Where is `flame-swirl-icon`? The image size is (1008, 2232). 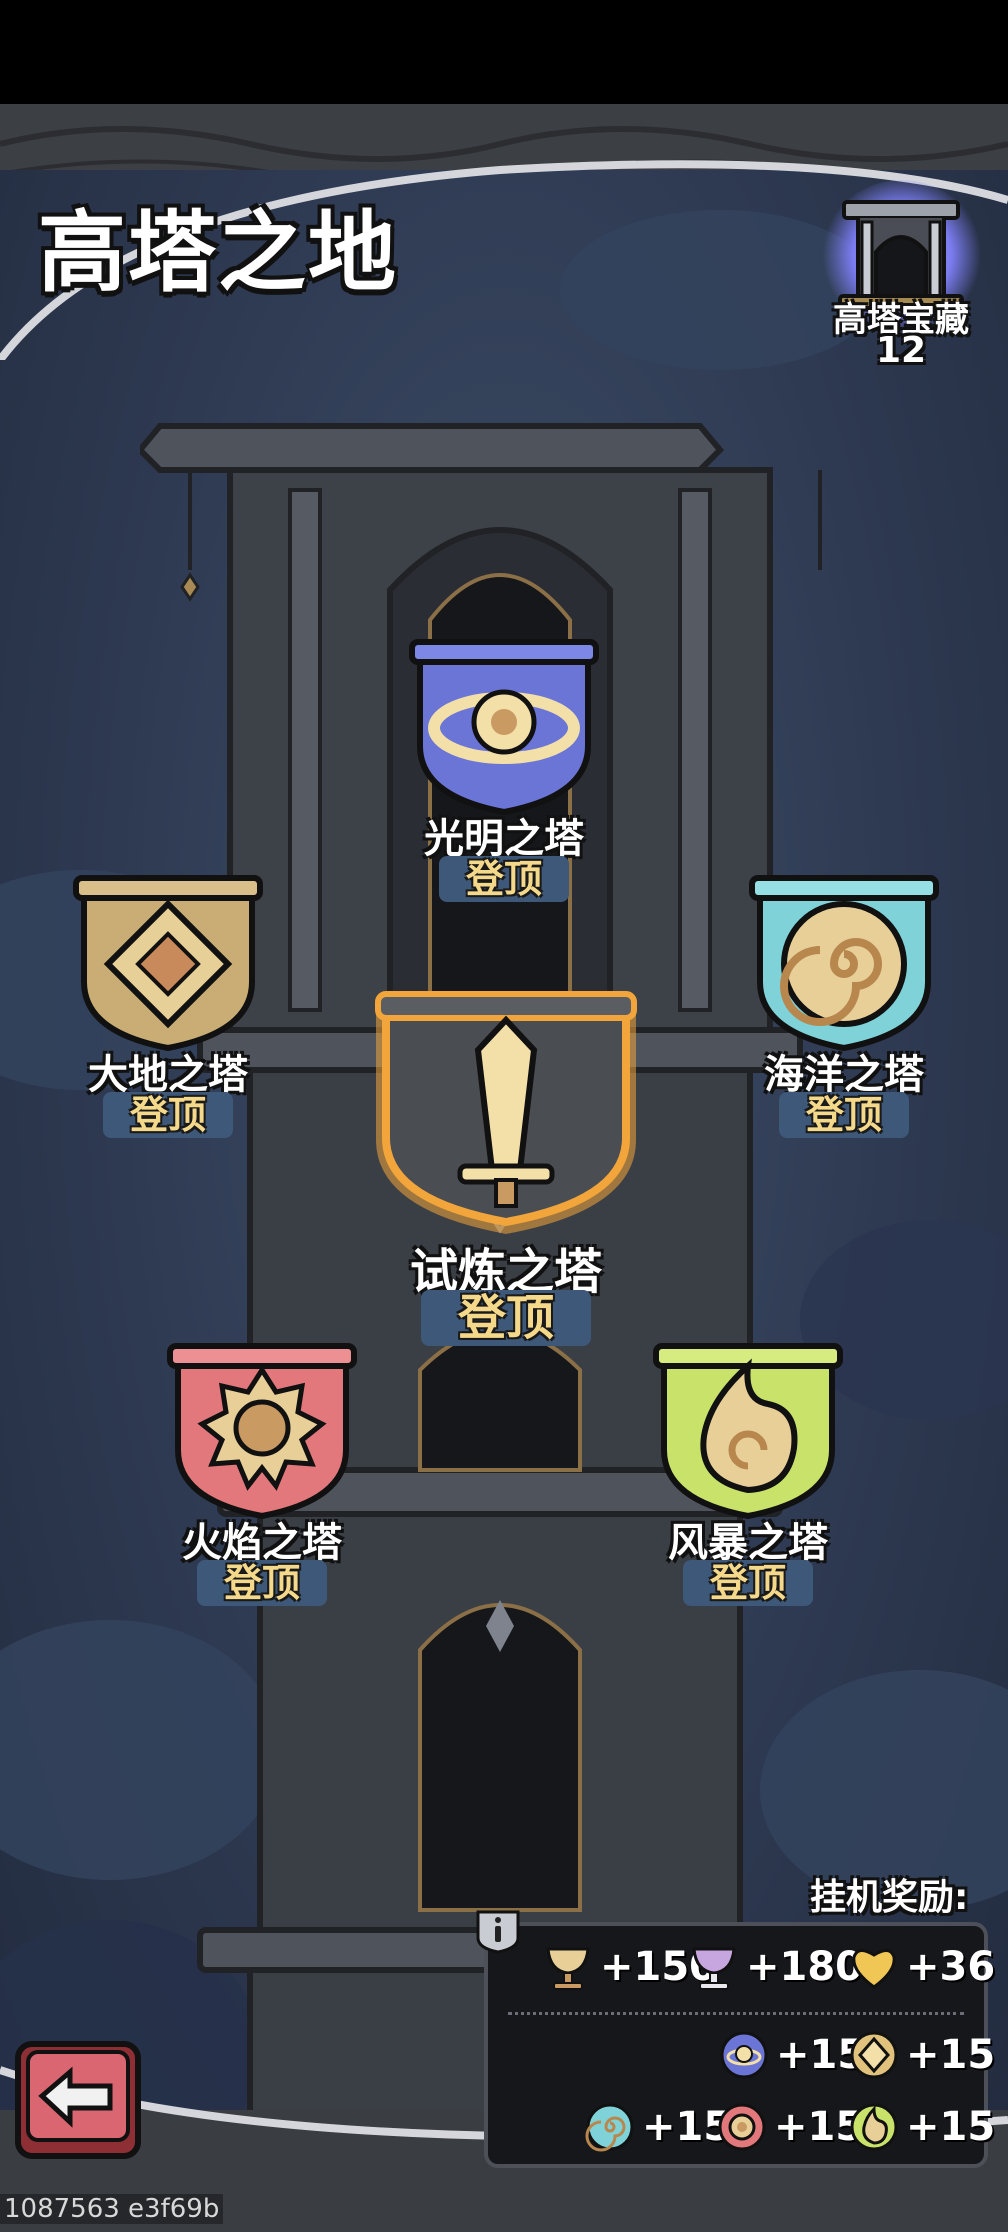
flame-swirl-icon is located at coordinates (748, 1431).